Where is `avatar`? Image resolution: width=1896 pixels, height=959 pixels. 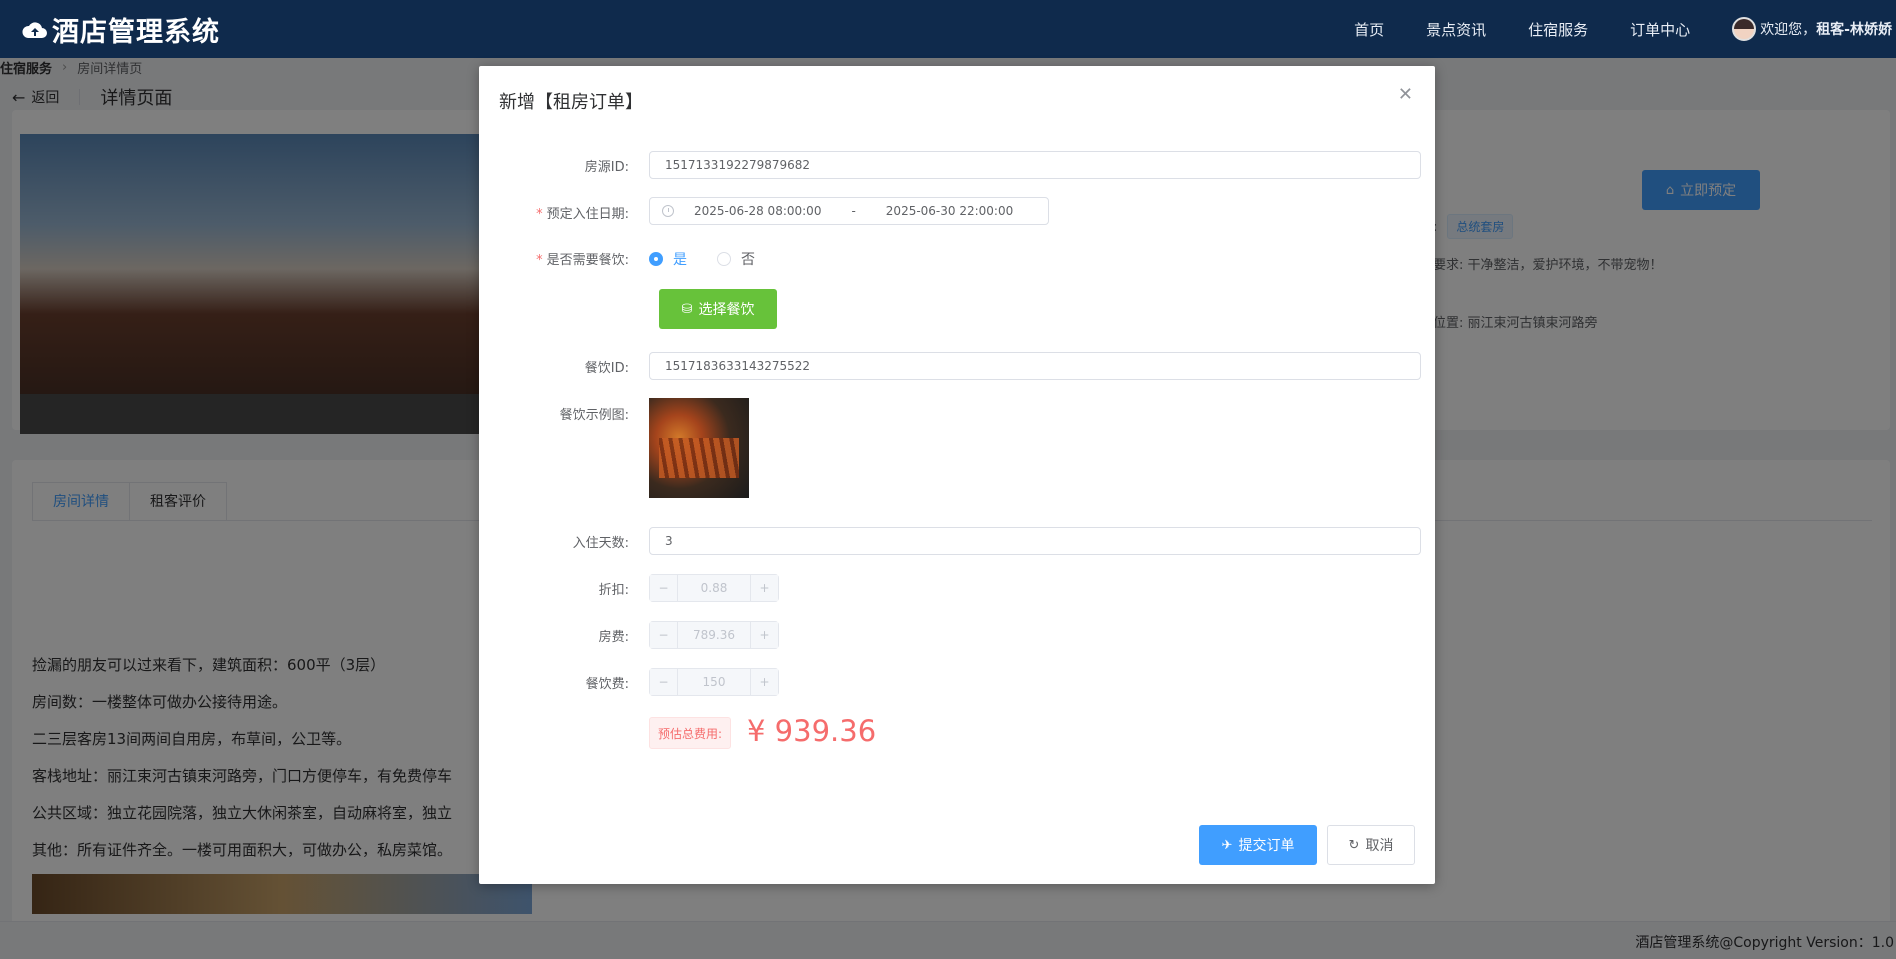 avatar is located at coordinates (1744, 29).